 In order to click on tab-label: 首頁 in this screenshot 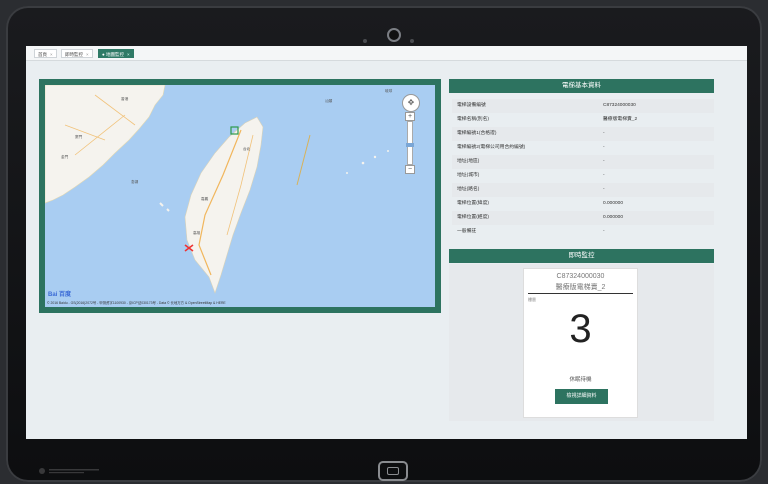, I will do `click(42, 54)`.